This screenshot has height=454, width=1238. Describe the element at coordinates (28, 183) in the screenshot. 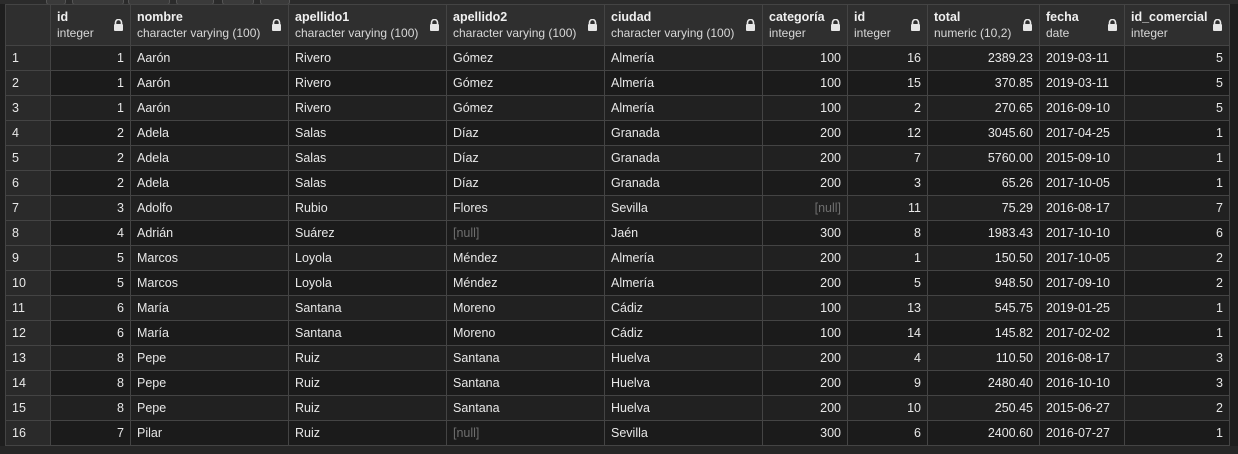

I see `row-number: 6` at that location.